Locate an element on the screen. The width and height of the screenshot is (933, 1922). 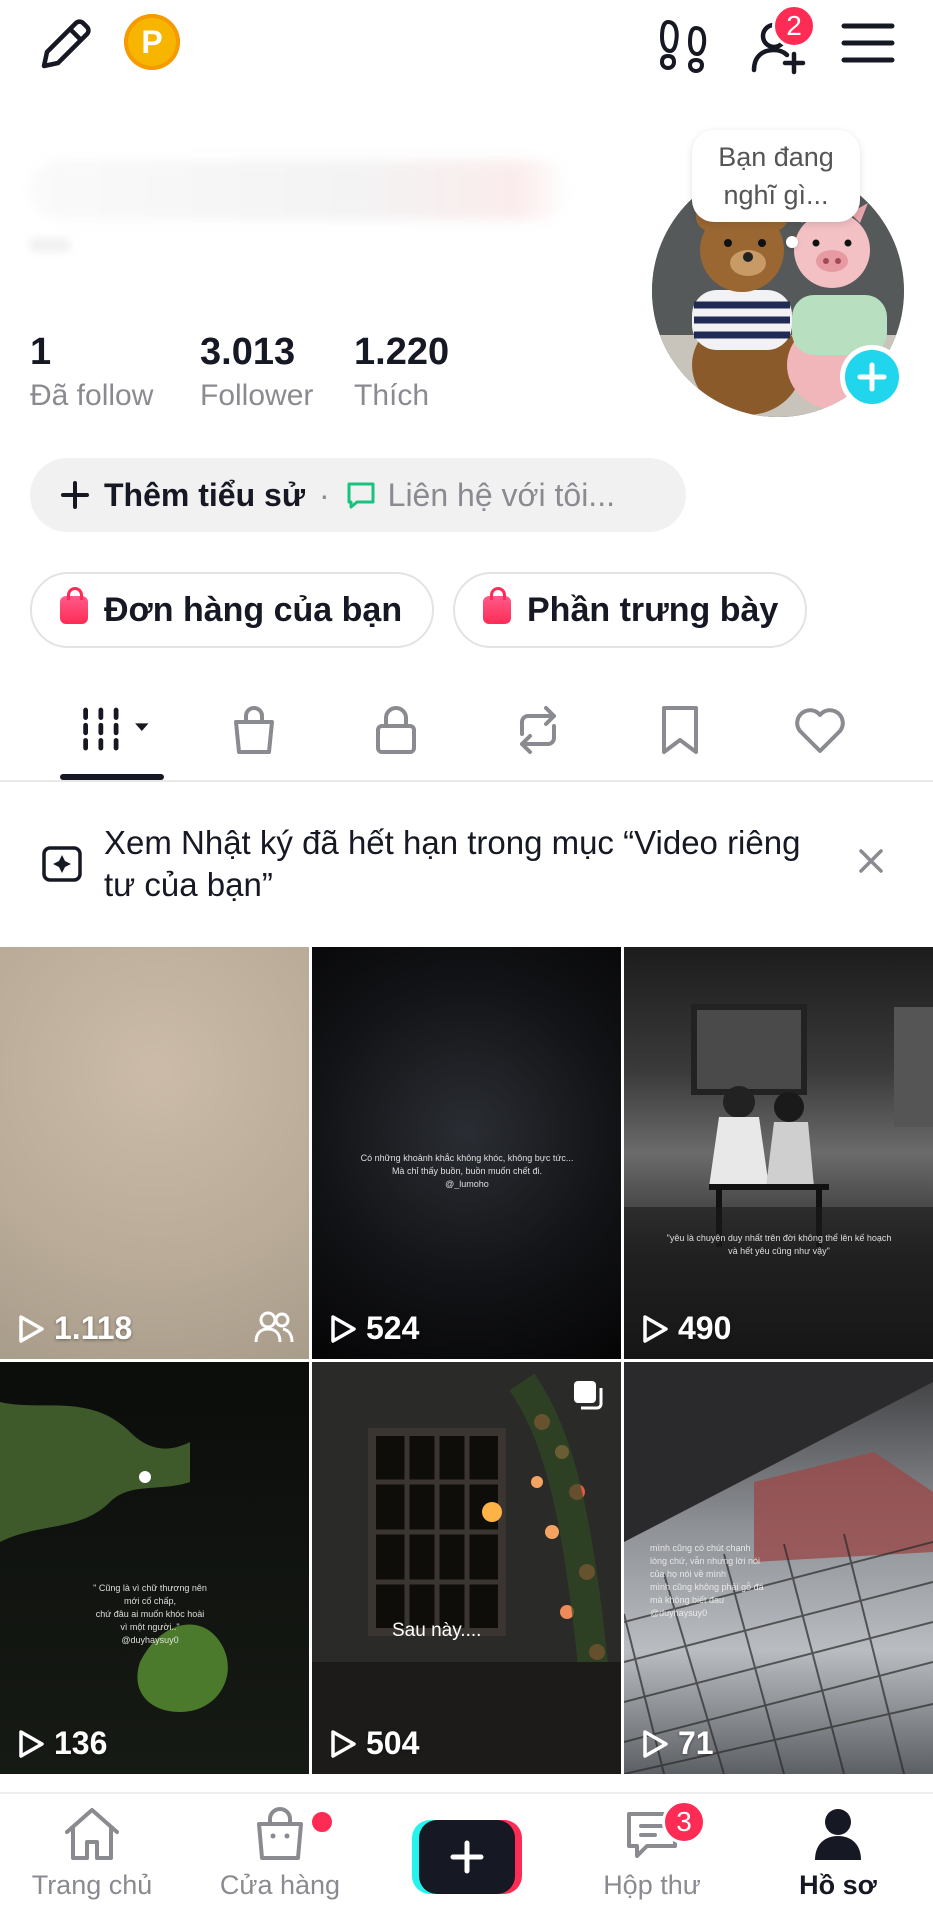
heart-icon is located at coordinates (820, 730).